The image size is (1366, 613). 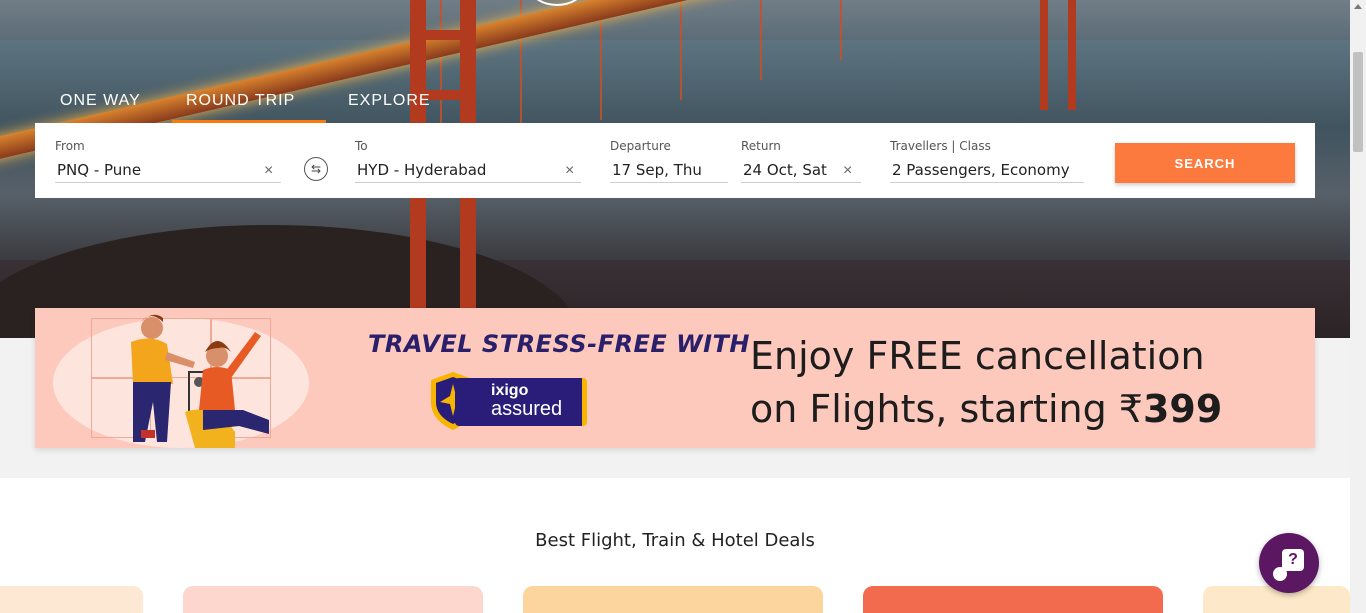 I want to click on travellers-label: Travellers | Class, so click(x=940, y=146).